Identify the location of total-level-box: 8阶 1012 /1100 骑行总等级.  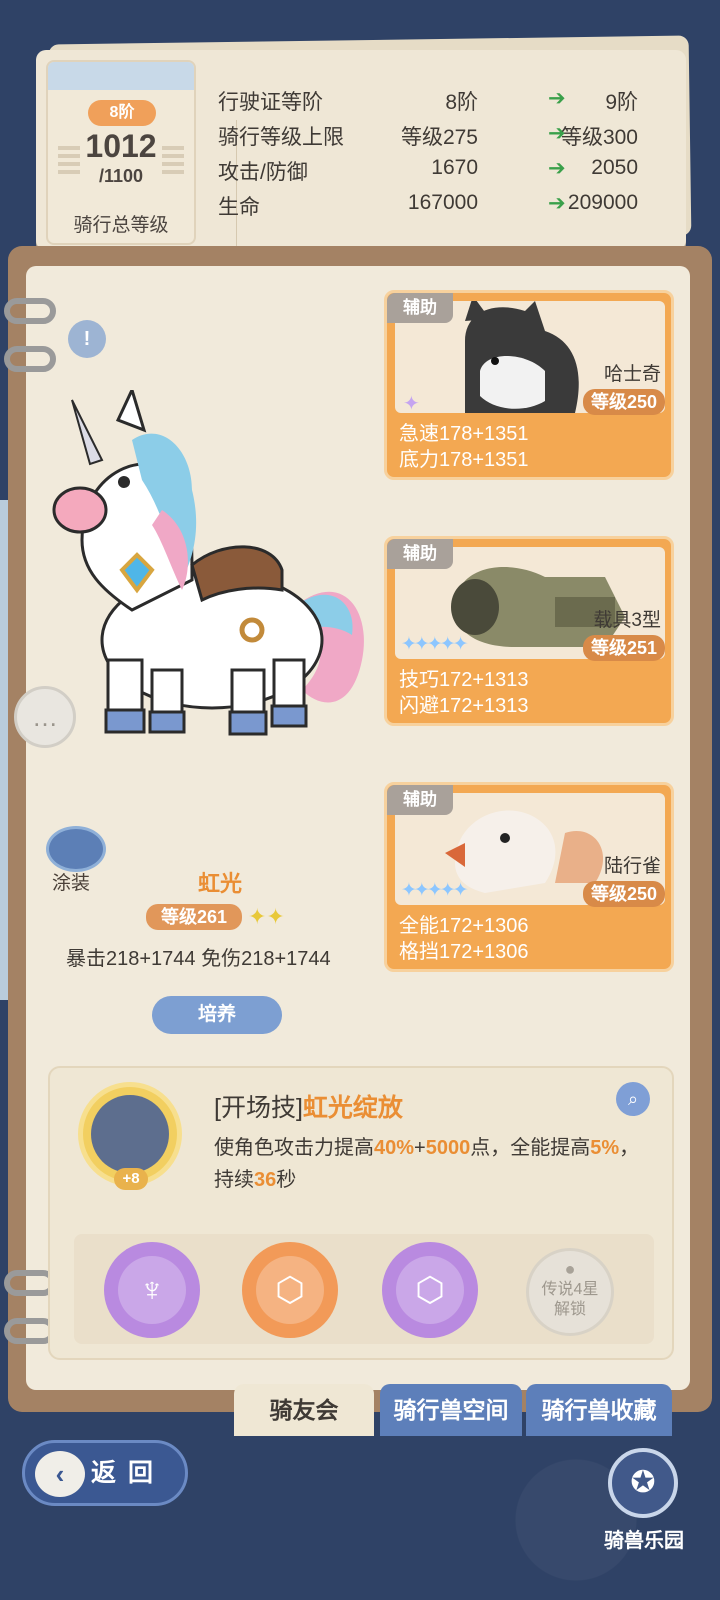
(121, 152).